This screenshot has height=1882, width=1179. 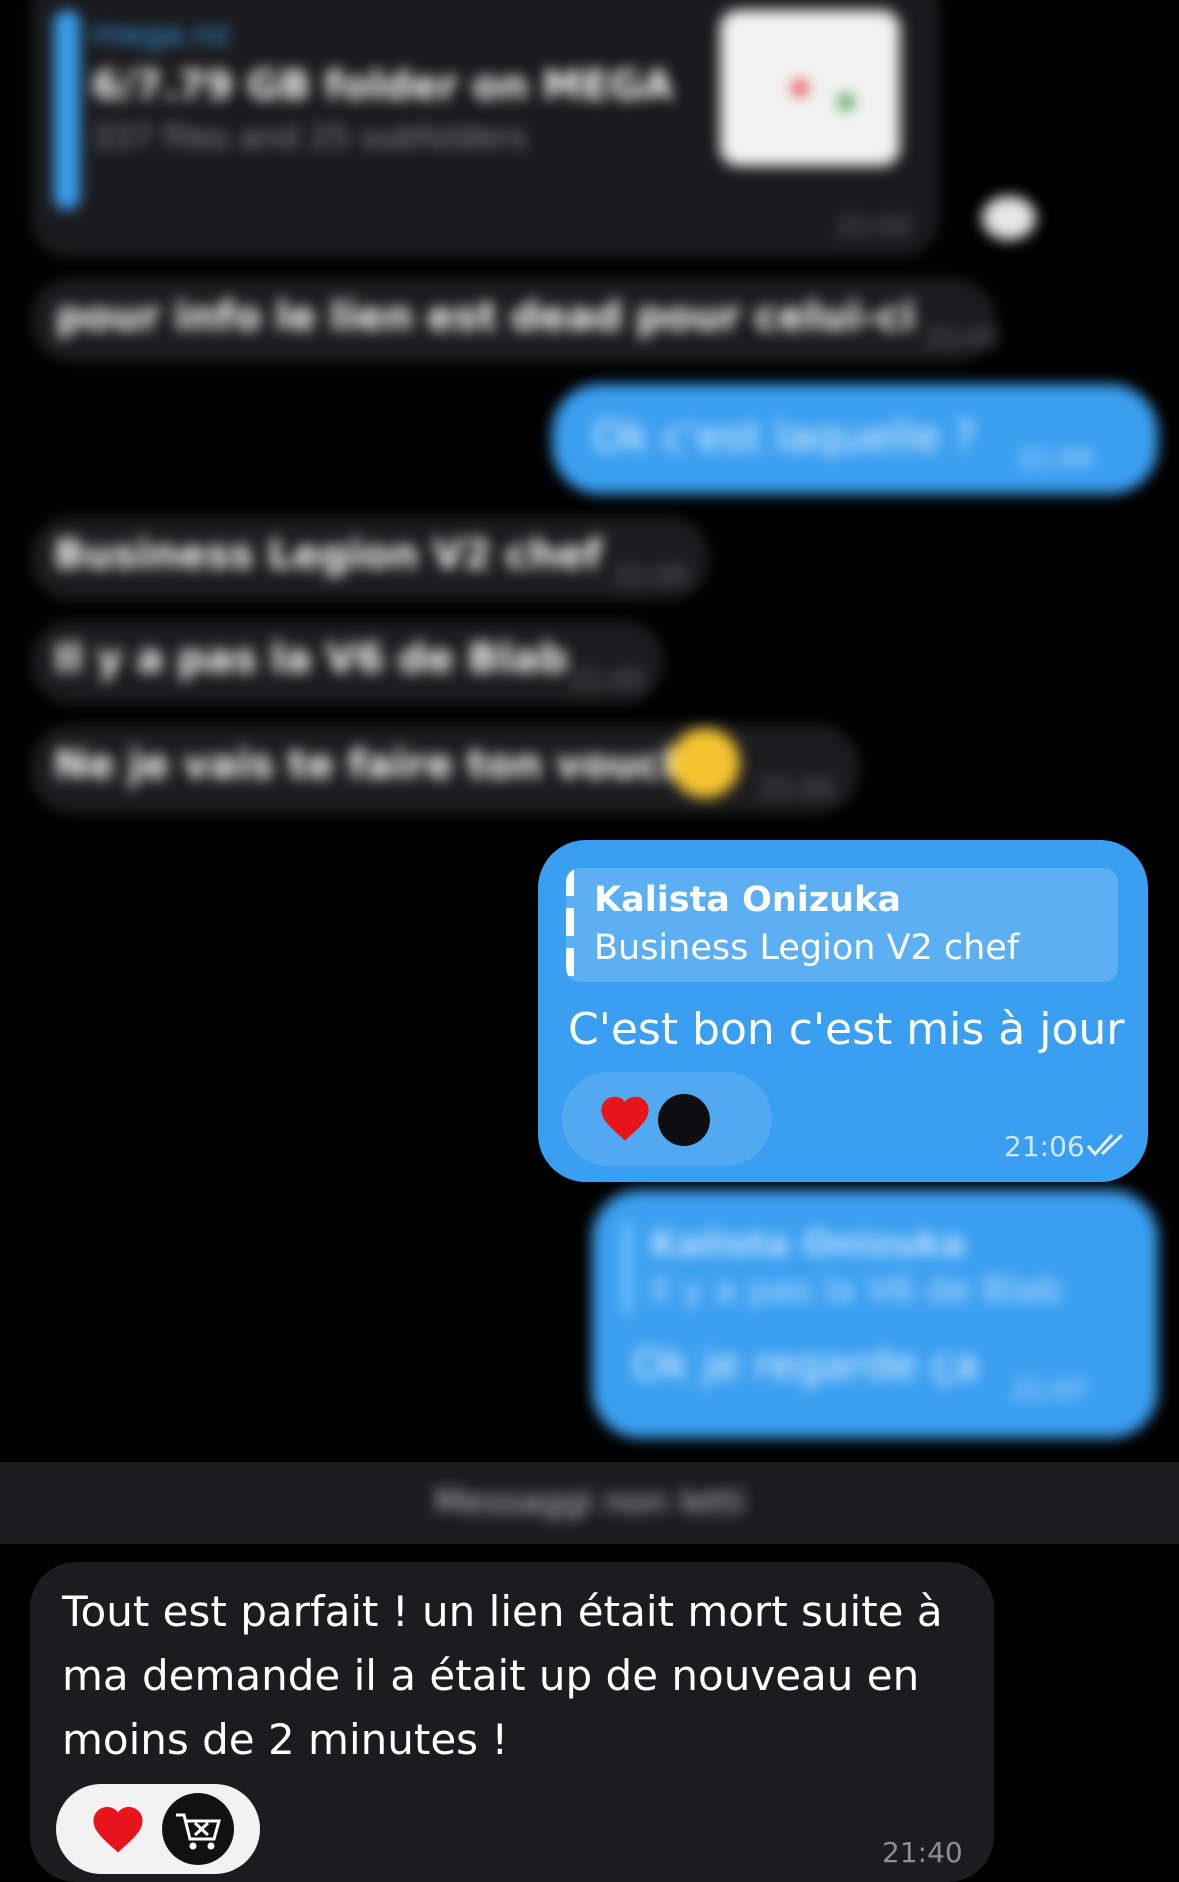 I want to click on unread-messages-divider: Messaggi non letti, so click(x=589, y=1503).